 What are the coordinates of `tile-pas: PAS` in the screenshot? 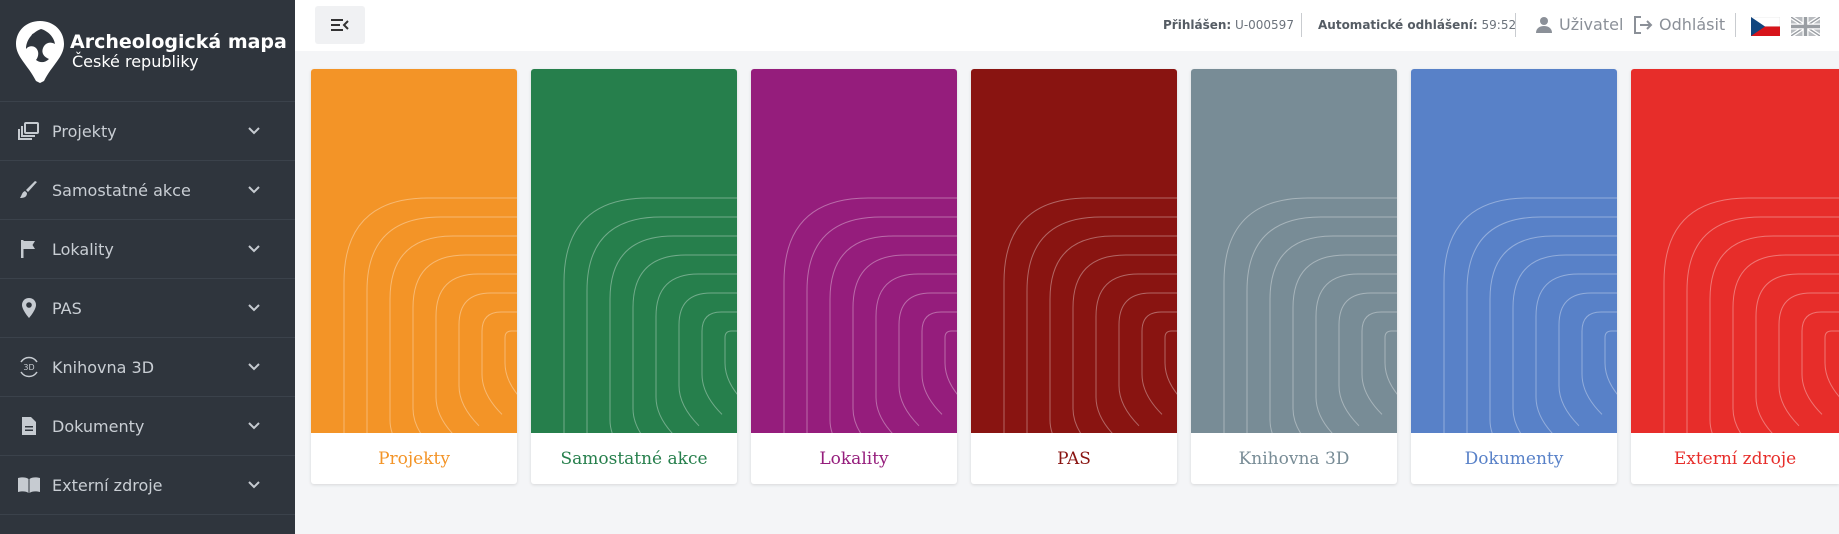 It's located at (1074, 276).